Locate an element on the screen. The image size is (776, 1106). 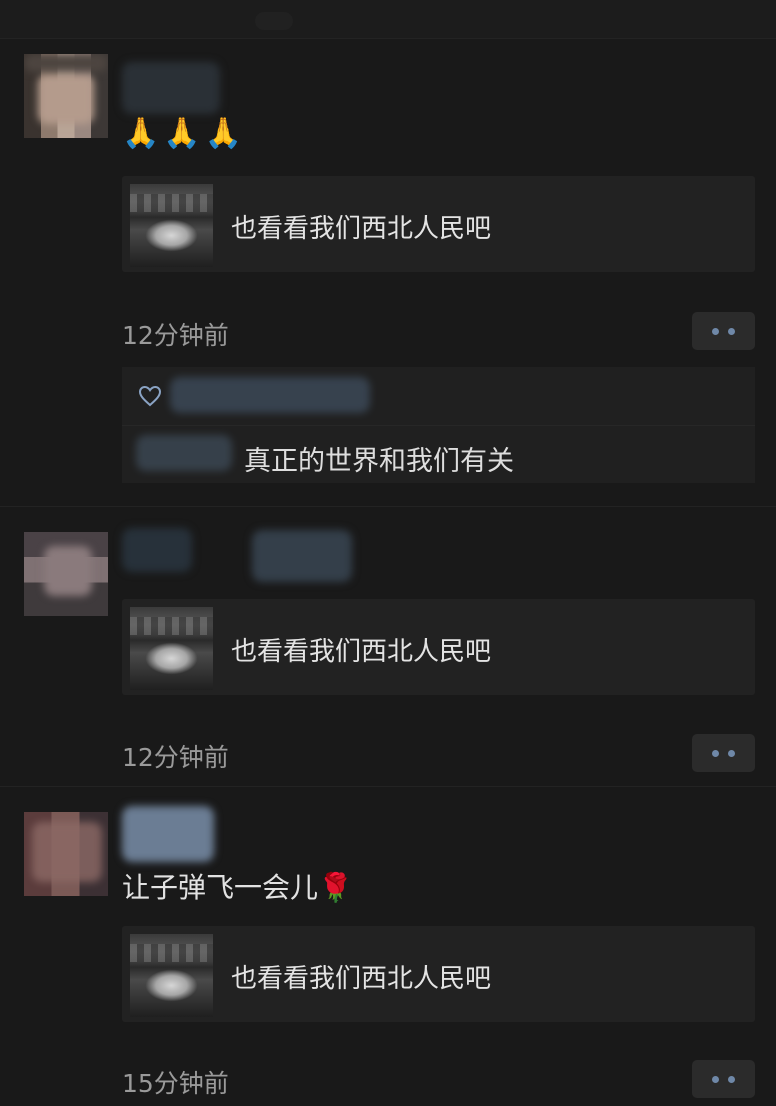
post-time: 15分钟前 is located at coordinates (175, 1083).